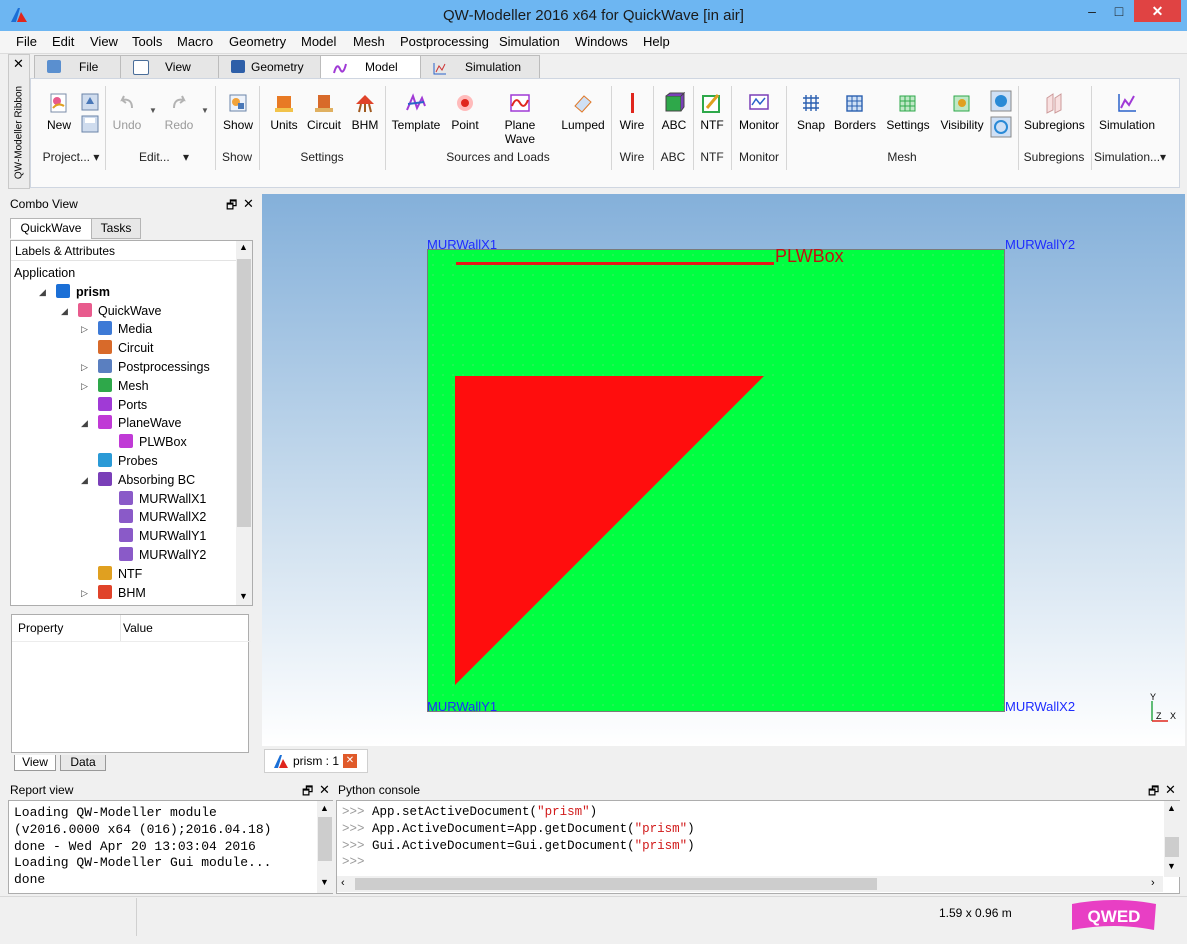 The width and height of the screenshot is (1187, 944). Describe the element at coordinates (162, 555) in the screenshot. I see `tree-item-murwally2: MURWallY2` at that location.